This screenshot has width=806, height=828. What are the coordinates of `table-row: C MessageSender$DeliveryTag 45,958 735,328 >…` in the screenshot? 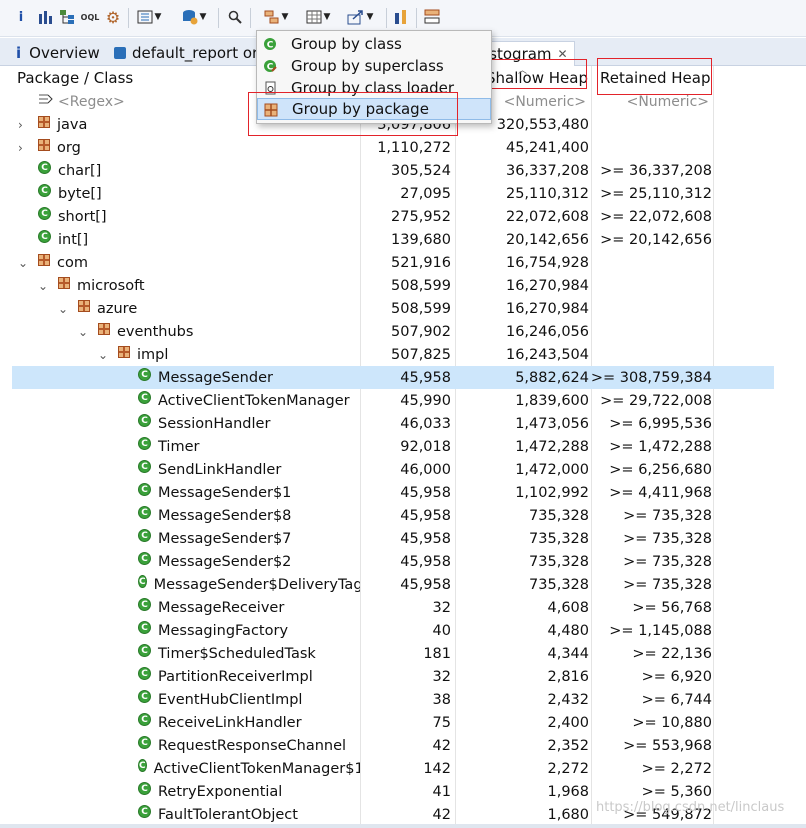 It's located at (393, 584).